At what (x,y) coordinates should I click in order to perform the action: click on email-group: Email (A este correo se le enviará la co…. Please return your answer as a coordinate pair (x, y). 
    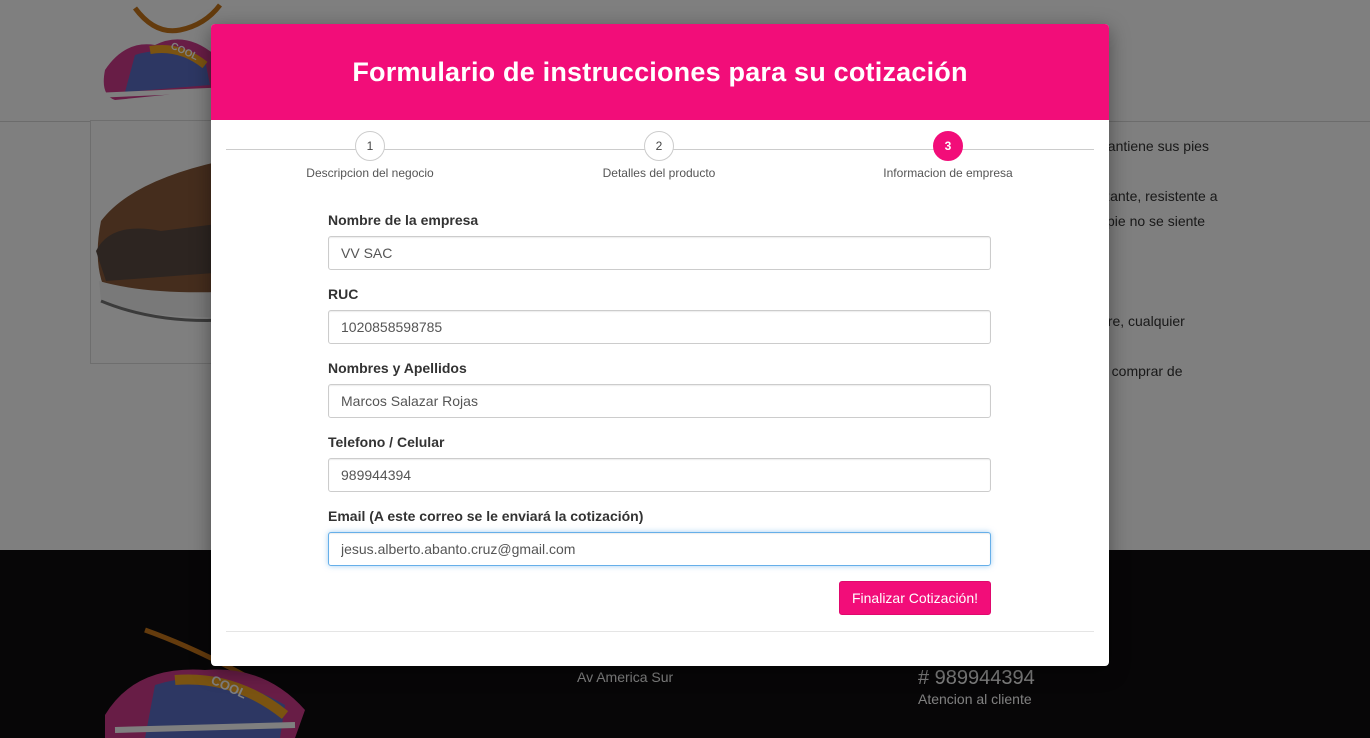
    Looking at the image, I should click on (659, 536).